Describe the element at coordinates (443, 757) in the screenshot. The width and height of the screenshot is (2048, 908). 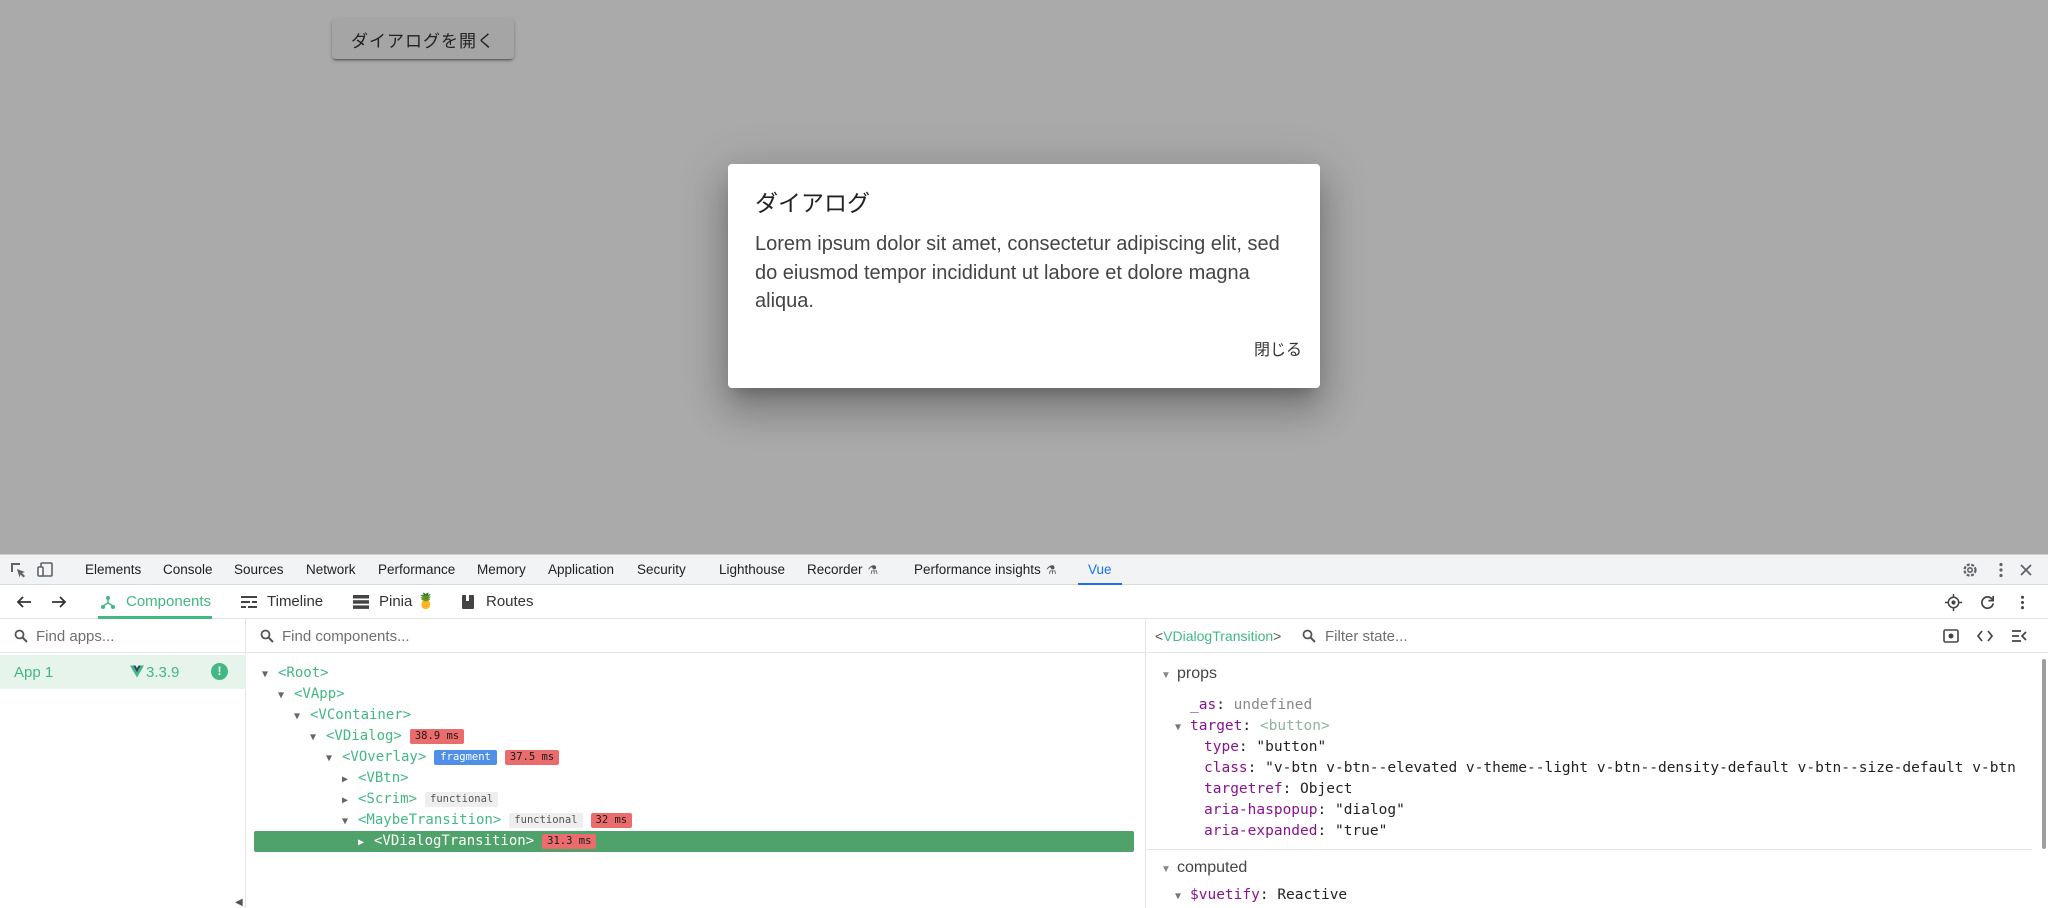
I see `tree-node-voverlay: ▼ <VOverlay> fragment 37.5 ms` at that location.